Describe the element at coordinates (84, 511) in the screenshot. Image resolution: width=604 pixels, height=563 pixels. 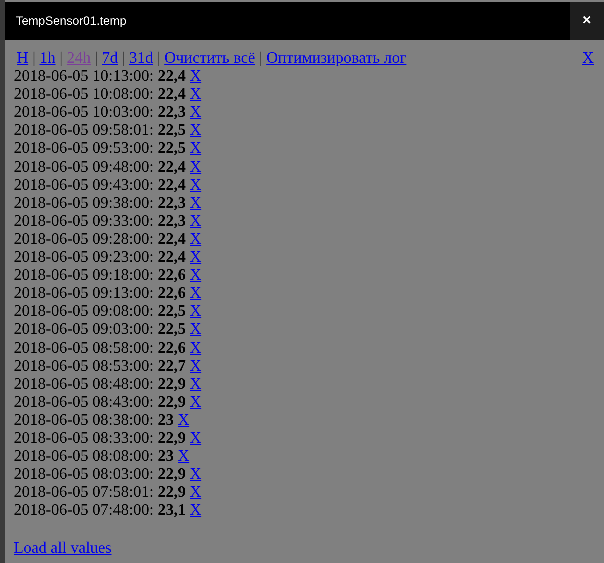
I see `timestamp: 2018-06-05 07:48:00:` at that location.